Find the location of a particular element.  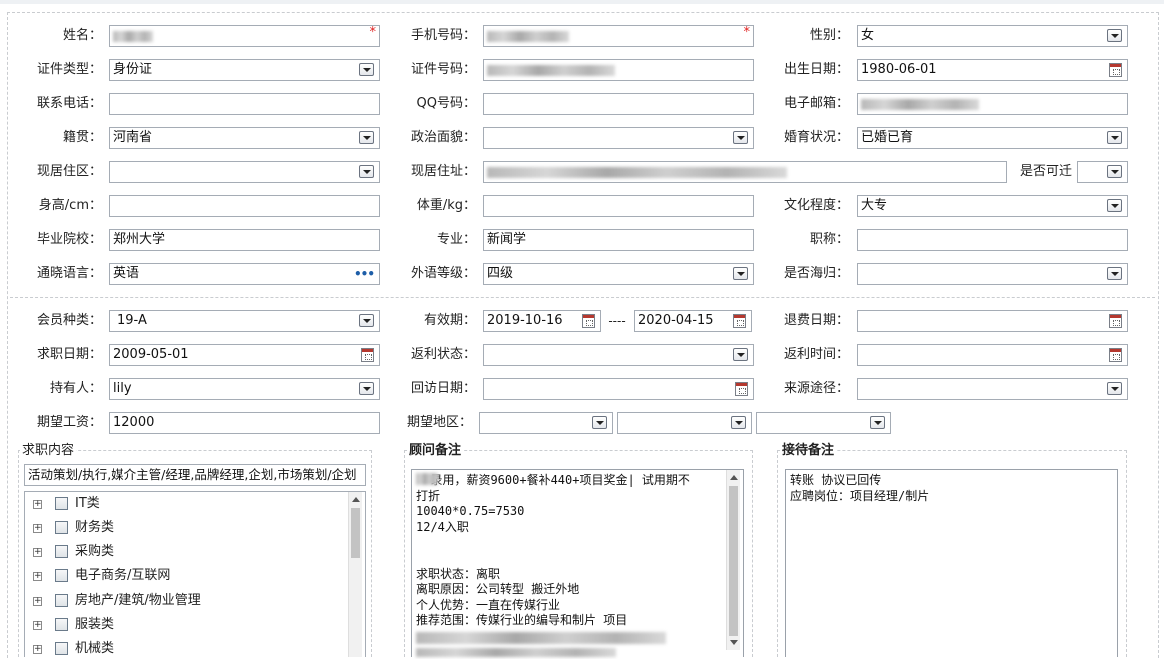

contact-phone-field is located at coordinates (244, 104).